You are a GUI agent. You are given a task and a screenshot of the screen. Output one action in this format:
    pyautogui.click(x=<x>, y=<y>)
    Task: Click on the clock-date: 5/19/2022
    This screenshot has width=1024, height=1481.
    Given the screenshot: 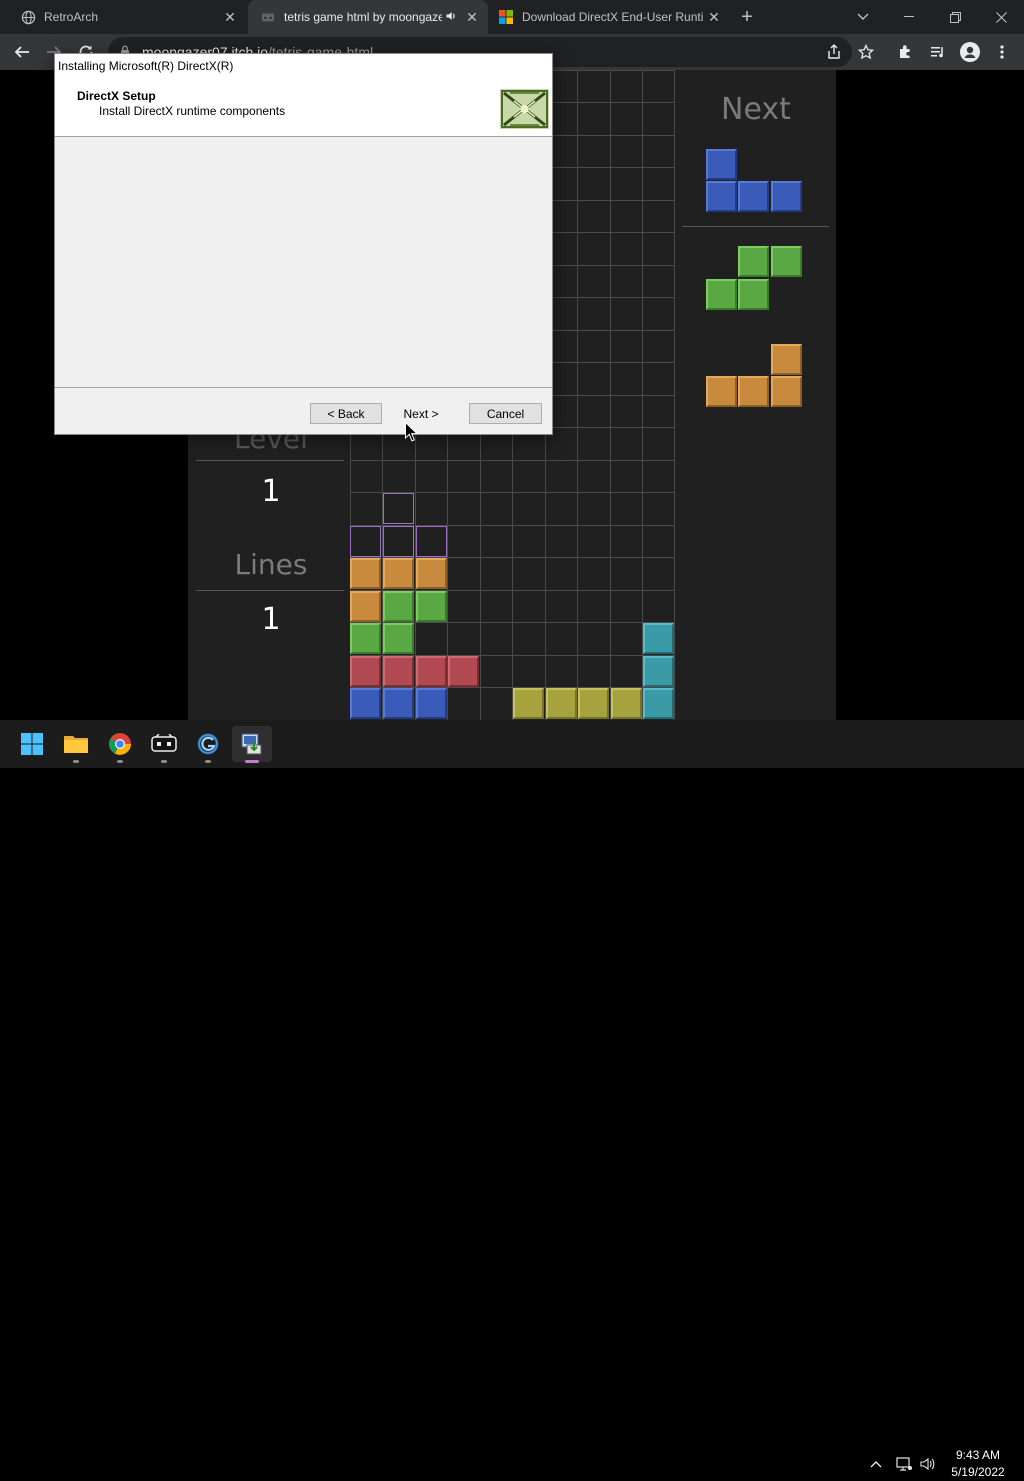 What is the action you would take?
    pyautogui.click(x=978, y=1472)
    